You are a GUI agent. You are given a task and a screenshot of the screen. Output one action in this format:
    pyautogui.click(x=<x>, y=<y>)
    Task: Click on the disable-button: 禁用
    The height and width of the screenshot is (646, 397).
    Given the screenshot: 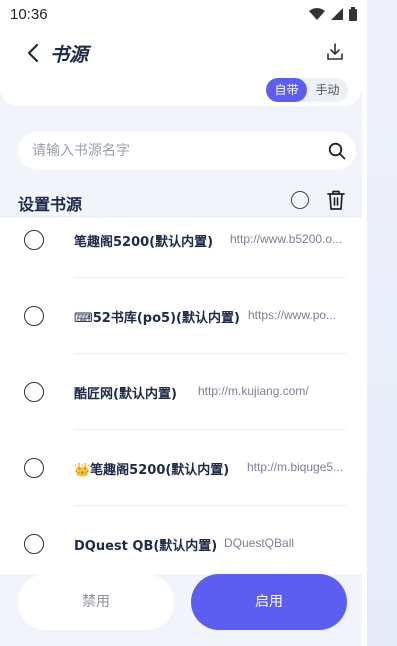 What is the action you would take?
    pyautogui.click(x=96, y=602)
    